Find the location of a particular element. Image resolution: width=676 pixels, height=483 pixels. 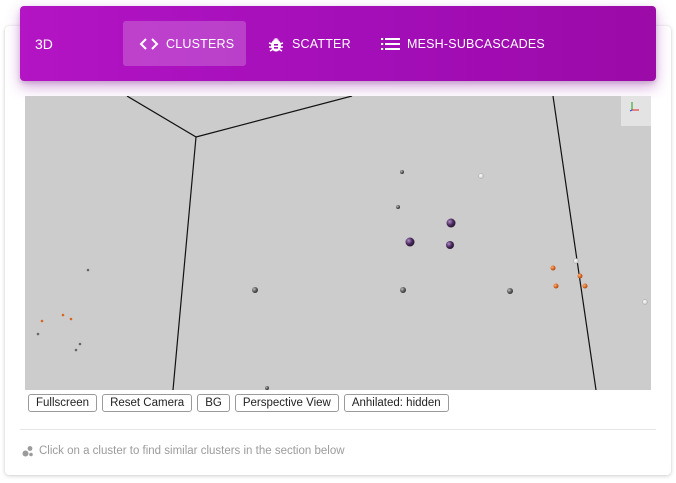

axes-helper is located at coordinates (636, 111).